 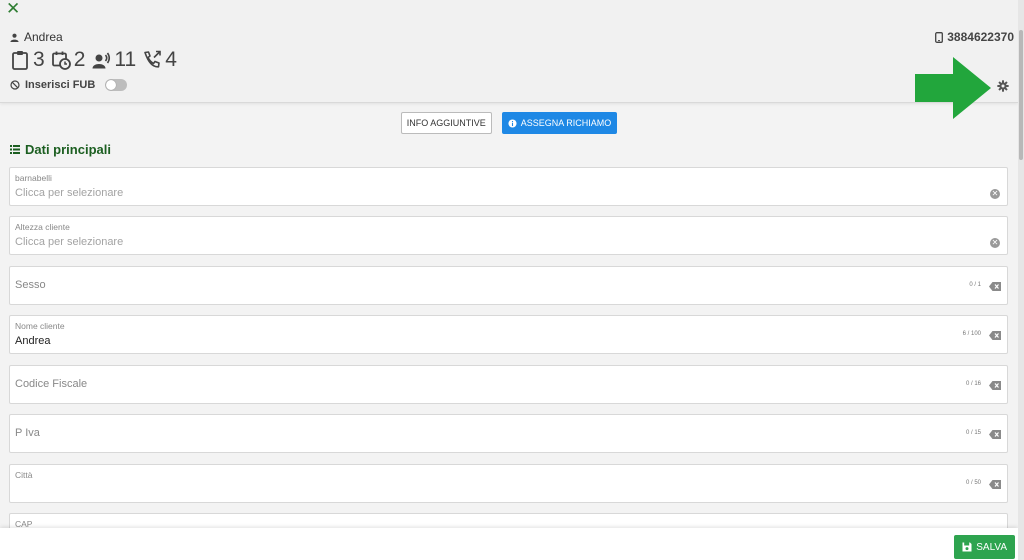 What do you see at coordinates (975, 285) in the screenshot?
I see `char-counter: 0 / 1` at bounding box center [975, 285].